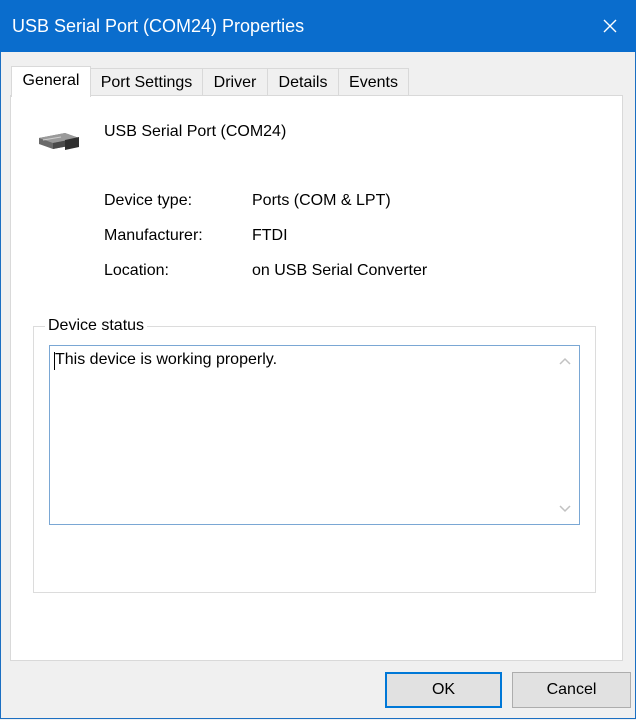 The image size is (636, 720). What do you see at coordinates (373, 82) in the screenshot?
I see `tab-events: Events` at bounding box center [373, 82].